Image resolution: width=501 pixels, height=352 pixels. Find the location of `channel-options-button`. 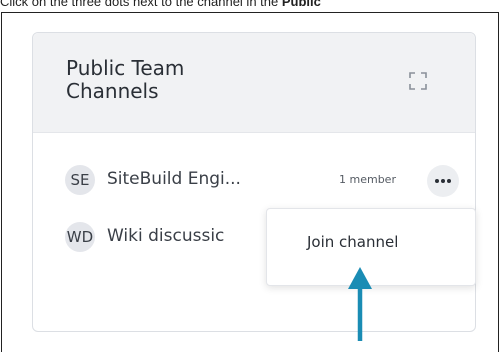

channel-options-button is located at coordinates (443, 181).